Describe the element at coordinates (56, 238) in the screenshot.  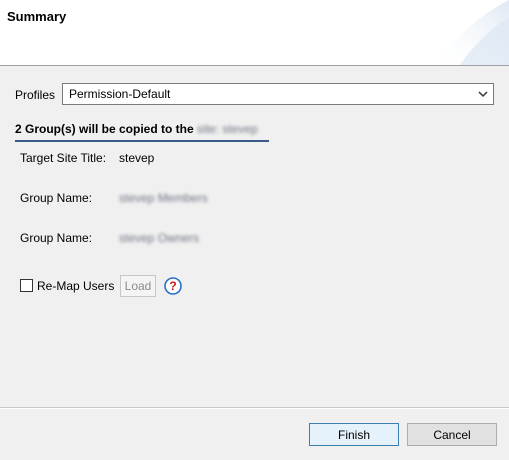
I see `group2-label: Group Name:` at that location.